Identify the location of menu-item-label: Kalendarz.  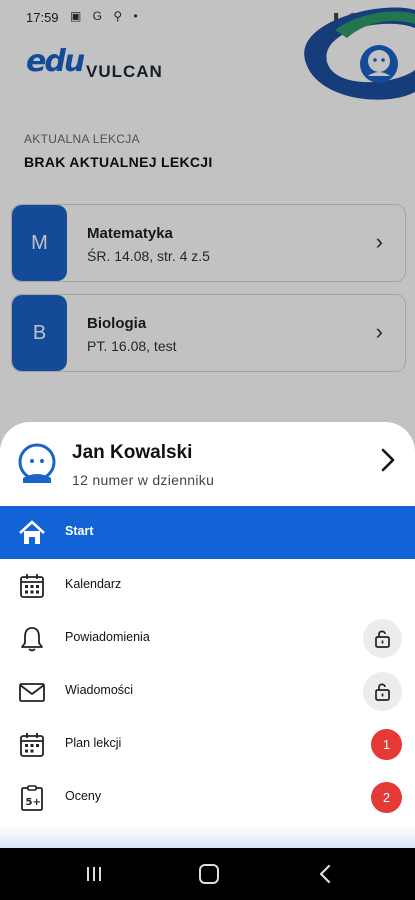
(93, 584).